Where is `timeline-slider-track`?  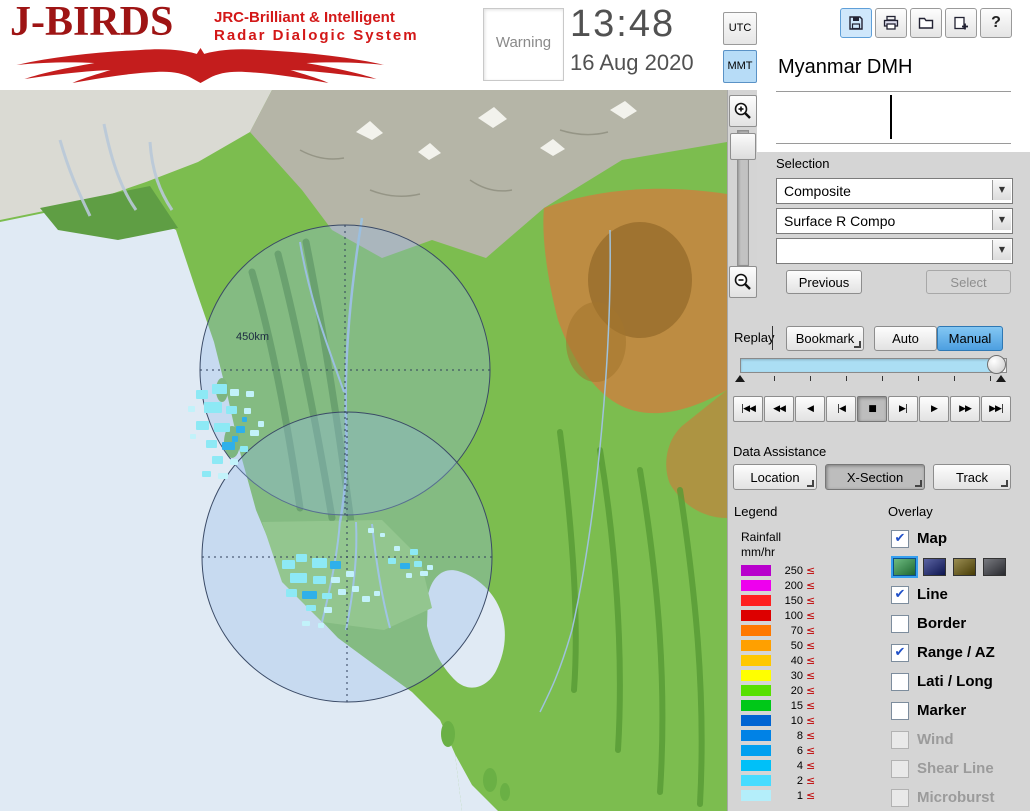 timeline-slider-track is located at coordinates (873, 365).